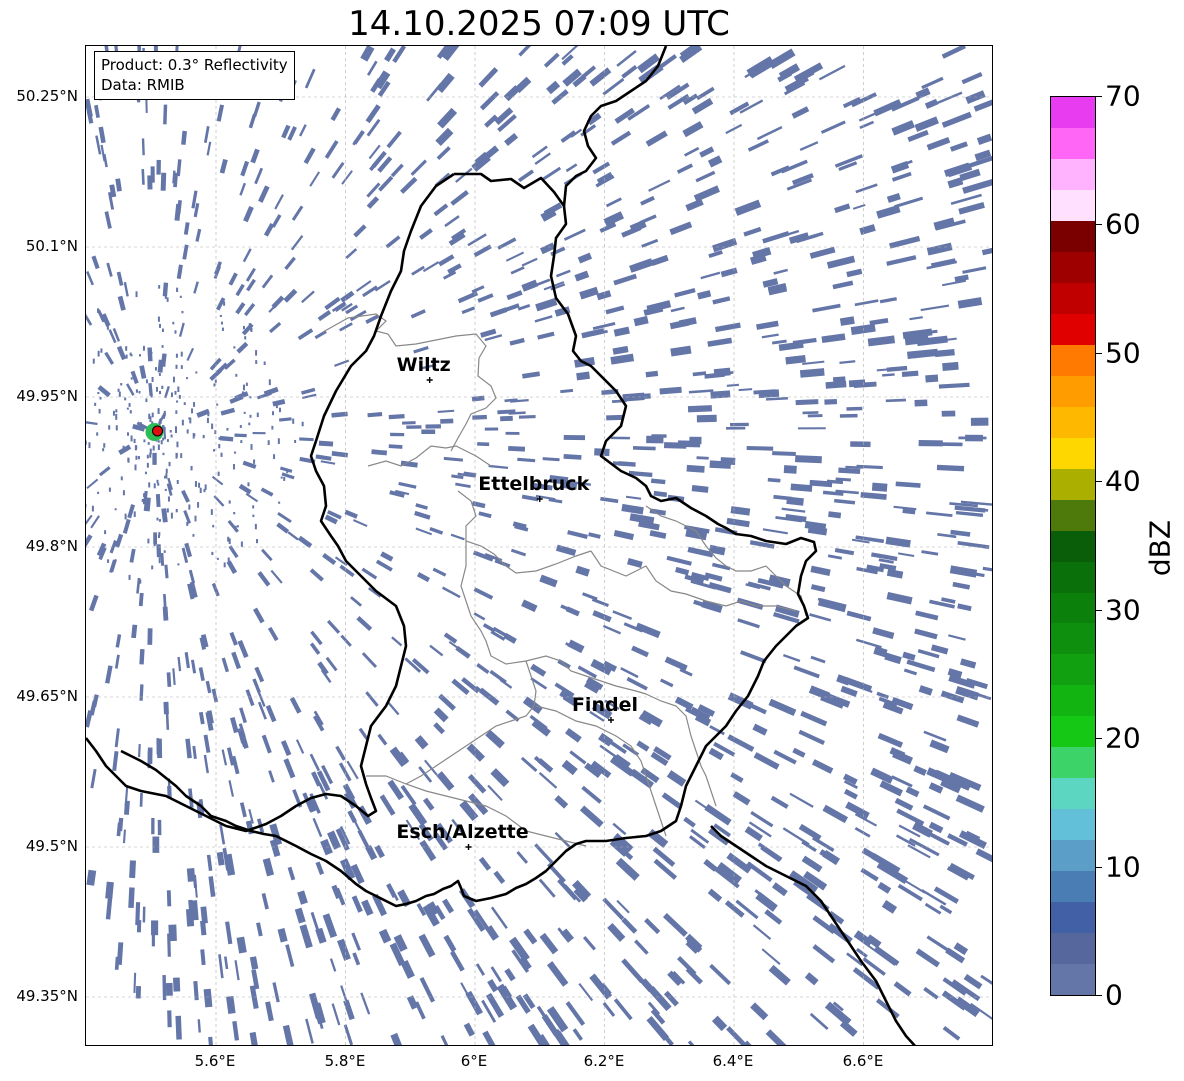  I want to click on lon-tick-label: 6.2°E, so click(604, 1061).